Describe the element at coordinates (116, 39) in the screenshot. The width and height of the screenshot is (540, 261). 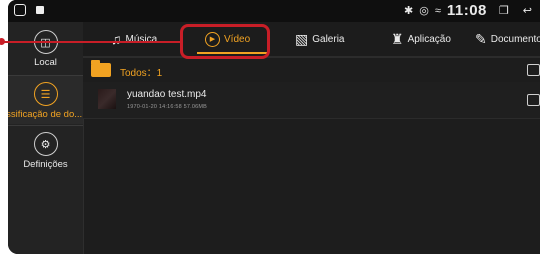
I see `music-note-icon: ♫` at that location.